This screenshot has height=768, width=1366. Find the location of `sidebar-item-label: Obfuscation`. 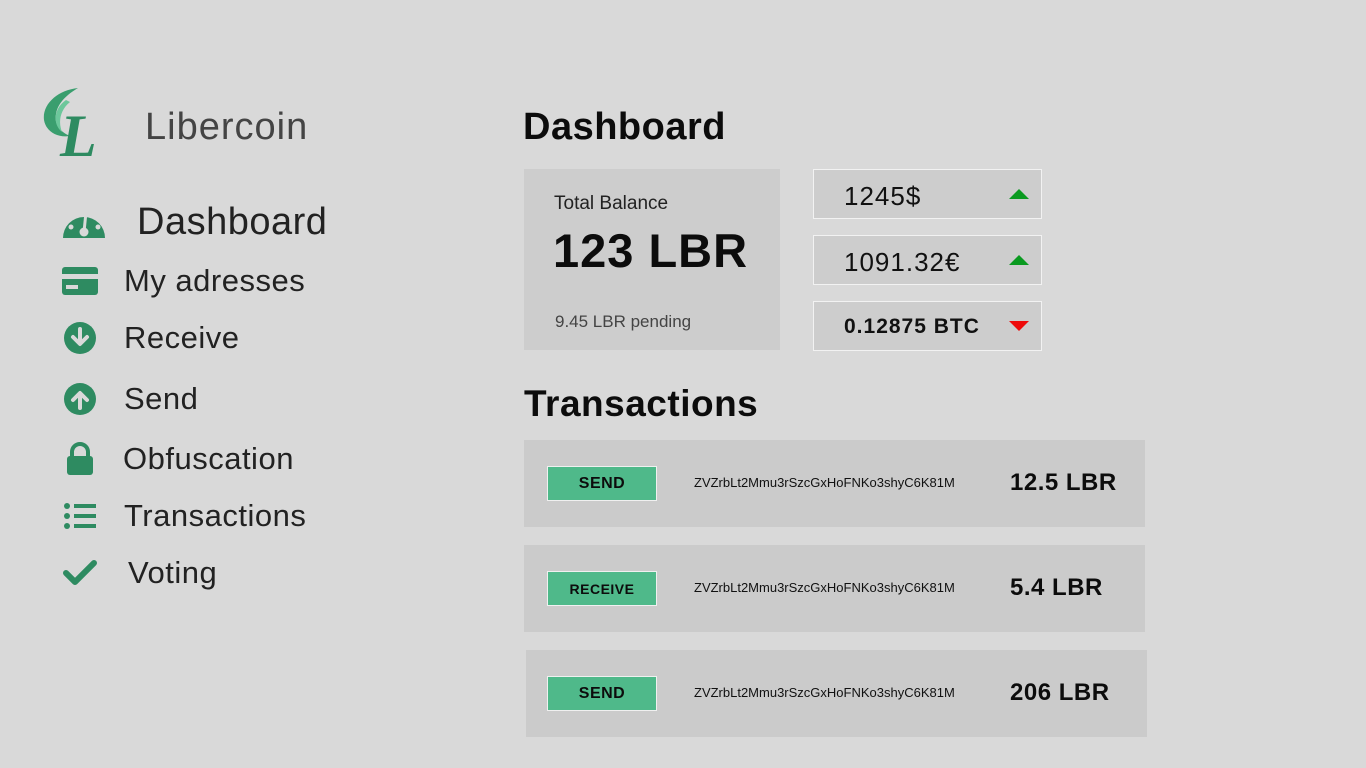

sidebar-item-label: Obfuscation is located at coordinates (208, 458).